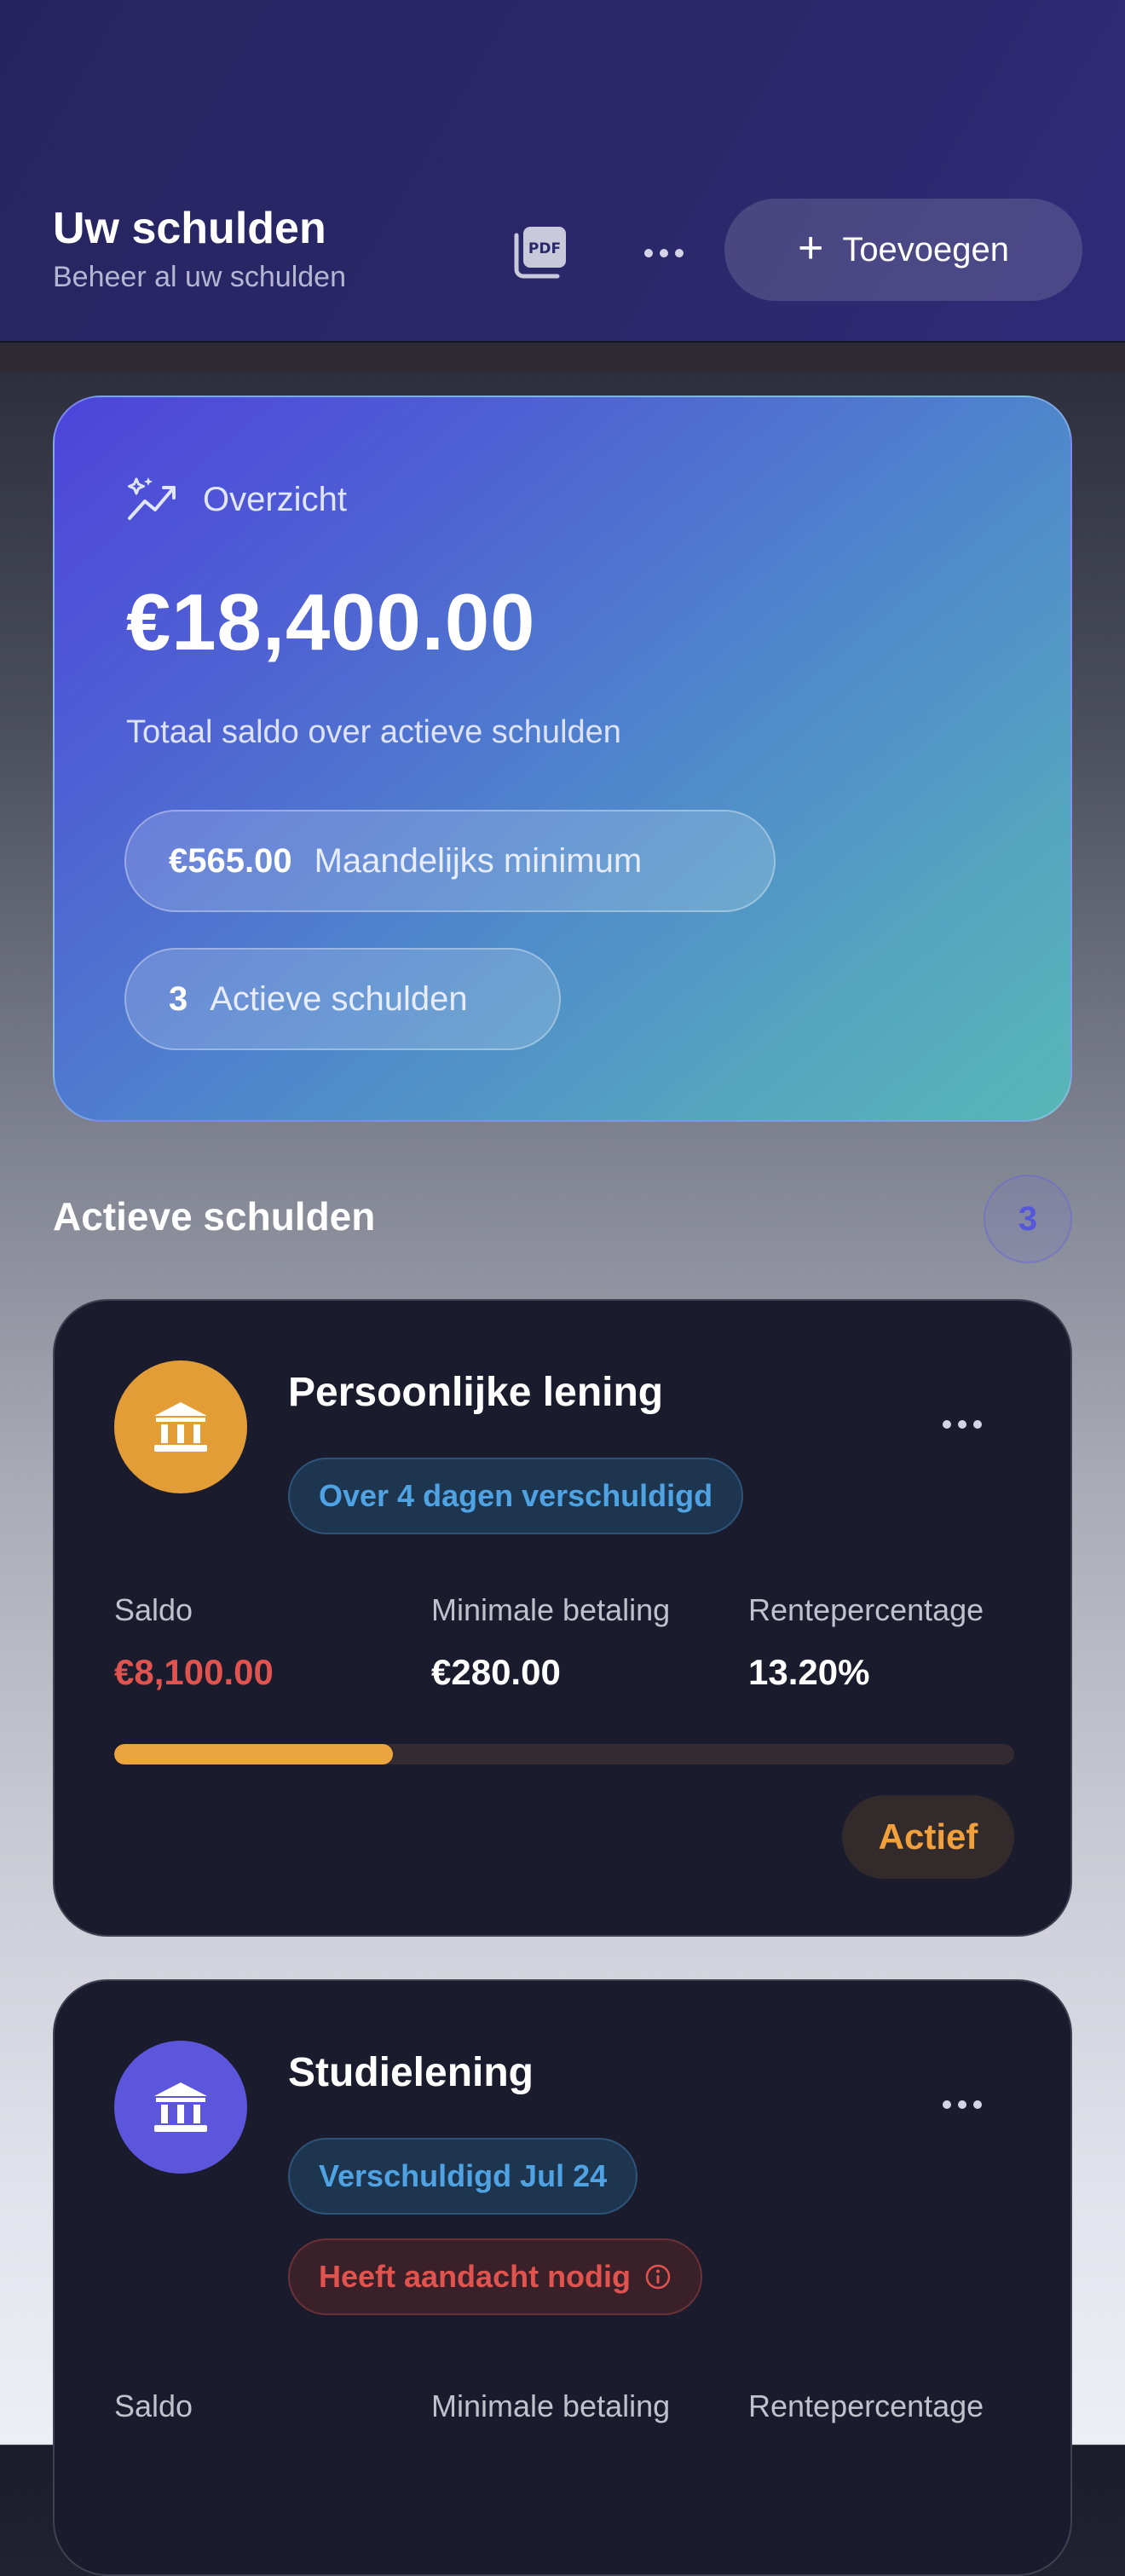 The image size is (1125, 2576). I want to click on attention-tag: Heeft aandacht nodig, so click(495, 2276).